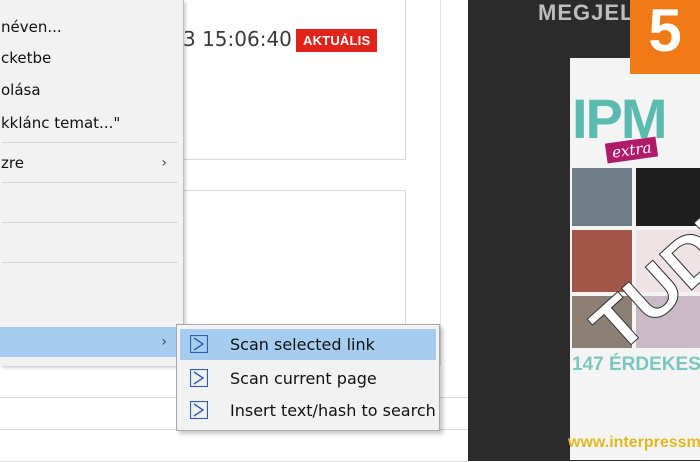 The width and height of the screenshot is (700, 462). I want to click on list-item, so click(234, 446).